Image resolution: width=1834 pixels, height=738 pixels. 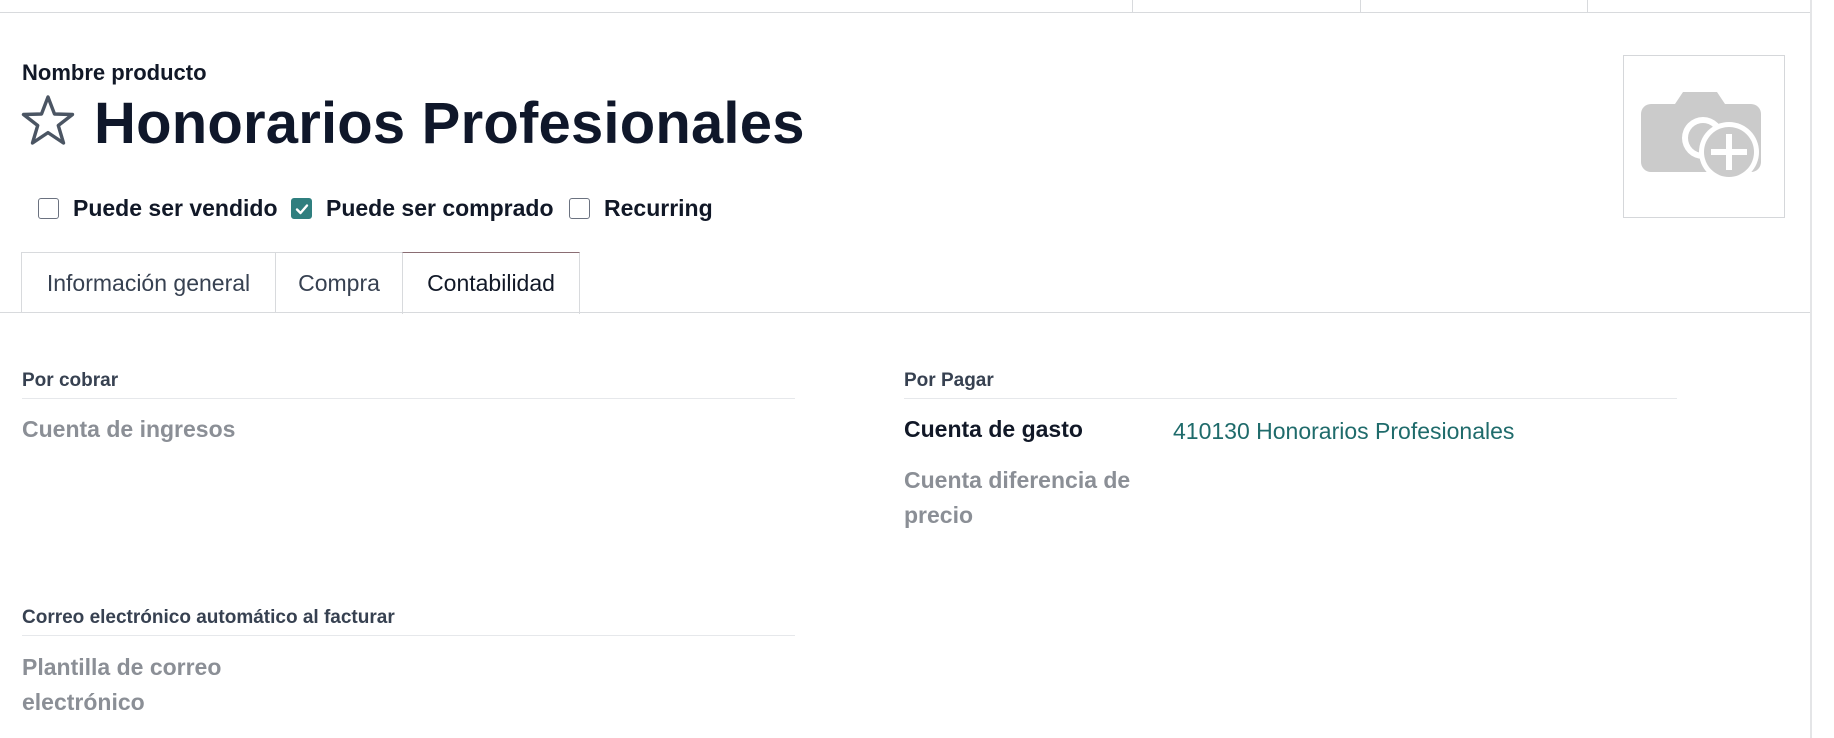 I want to click on email-template-label: Plantilla de correo electrónico, so click(x=121, y=685).